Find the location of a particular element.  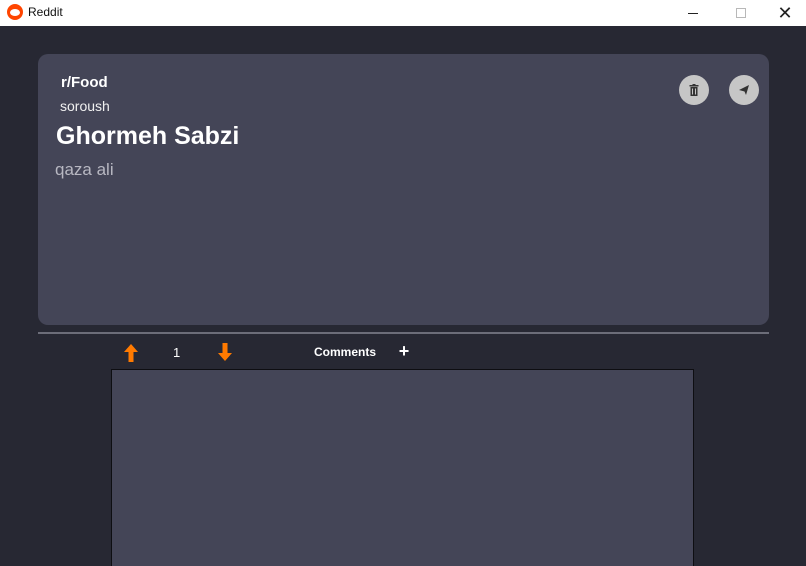

minimize-button is located at coordinates (693, 13).